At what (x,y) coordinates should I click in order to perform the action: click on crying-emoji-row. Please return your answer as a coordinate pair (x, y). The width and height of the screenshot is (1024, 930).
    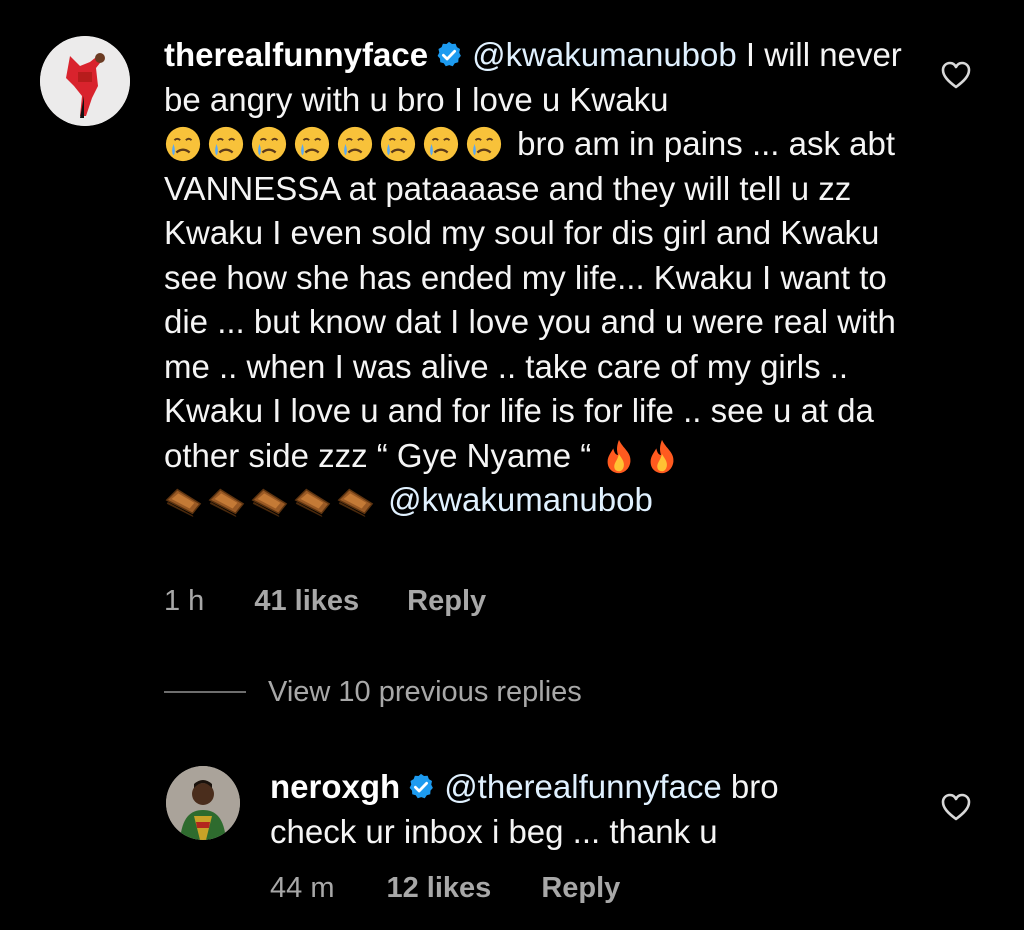
    Looking at the image, I should click on (336, 143).